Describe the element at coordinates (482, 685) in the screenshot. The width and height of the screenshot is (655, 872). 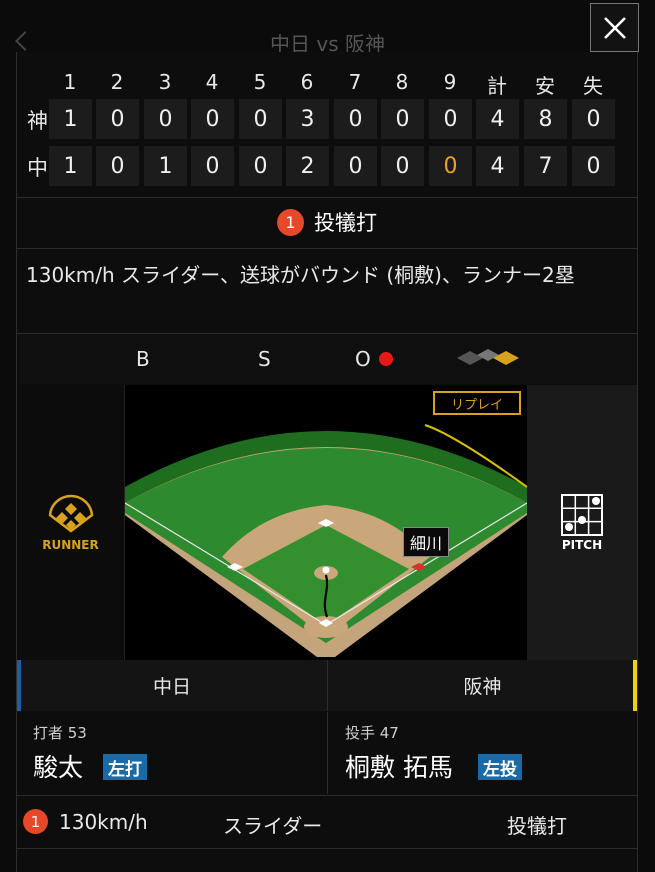
I see `tab-away-team: 阪神` at that location.